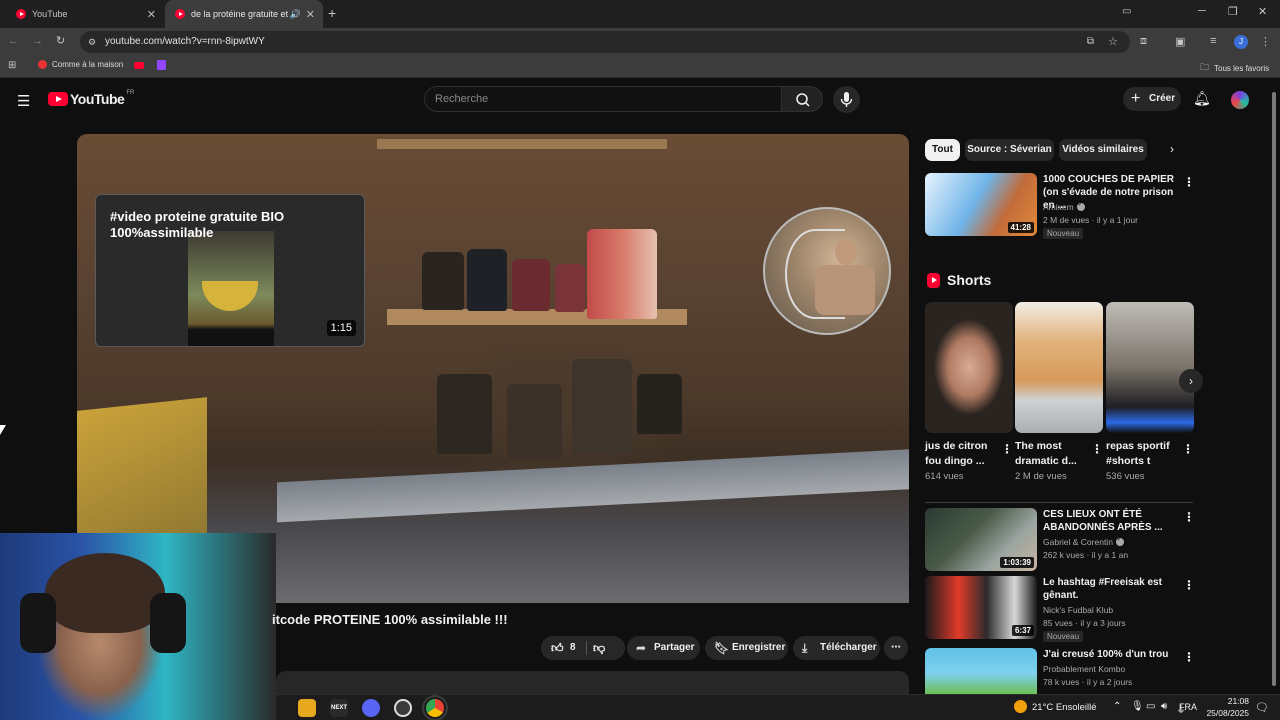 The width and height of the screenshot is (1280, 720). What do you see at coordinates (390, 619) in the screenshot?
I see `video-title: itcode PROTEINE 100% assimilable !!!` at bounding box center [390, 619].